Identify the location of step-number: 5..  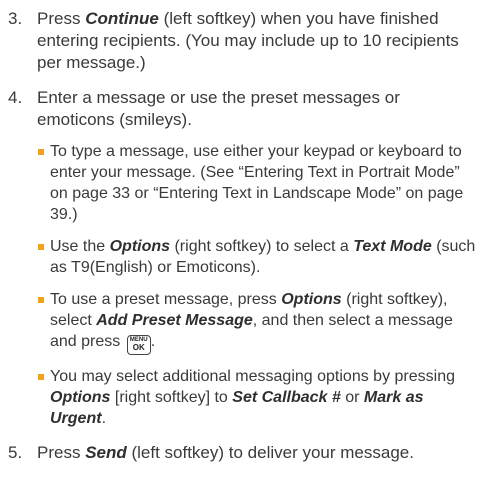
(15, 452).